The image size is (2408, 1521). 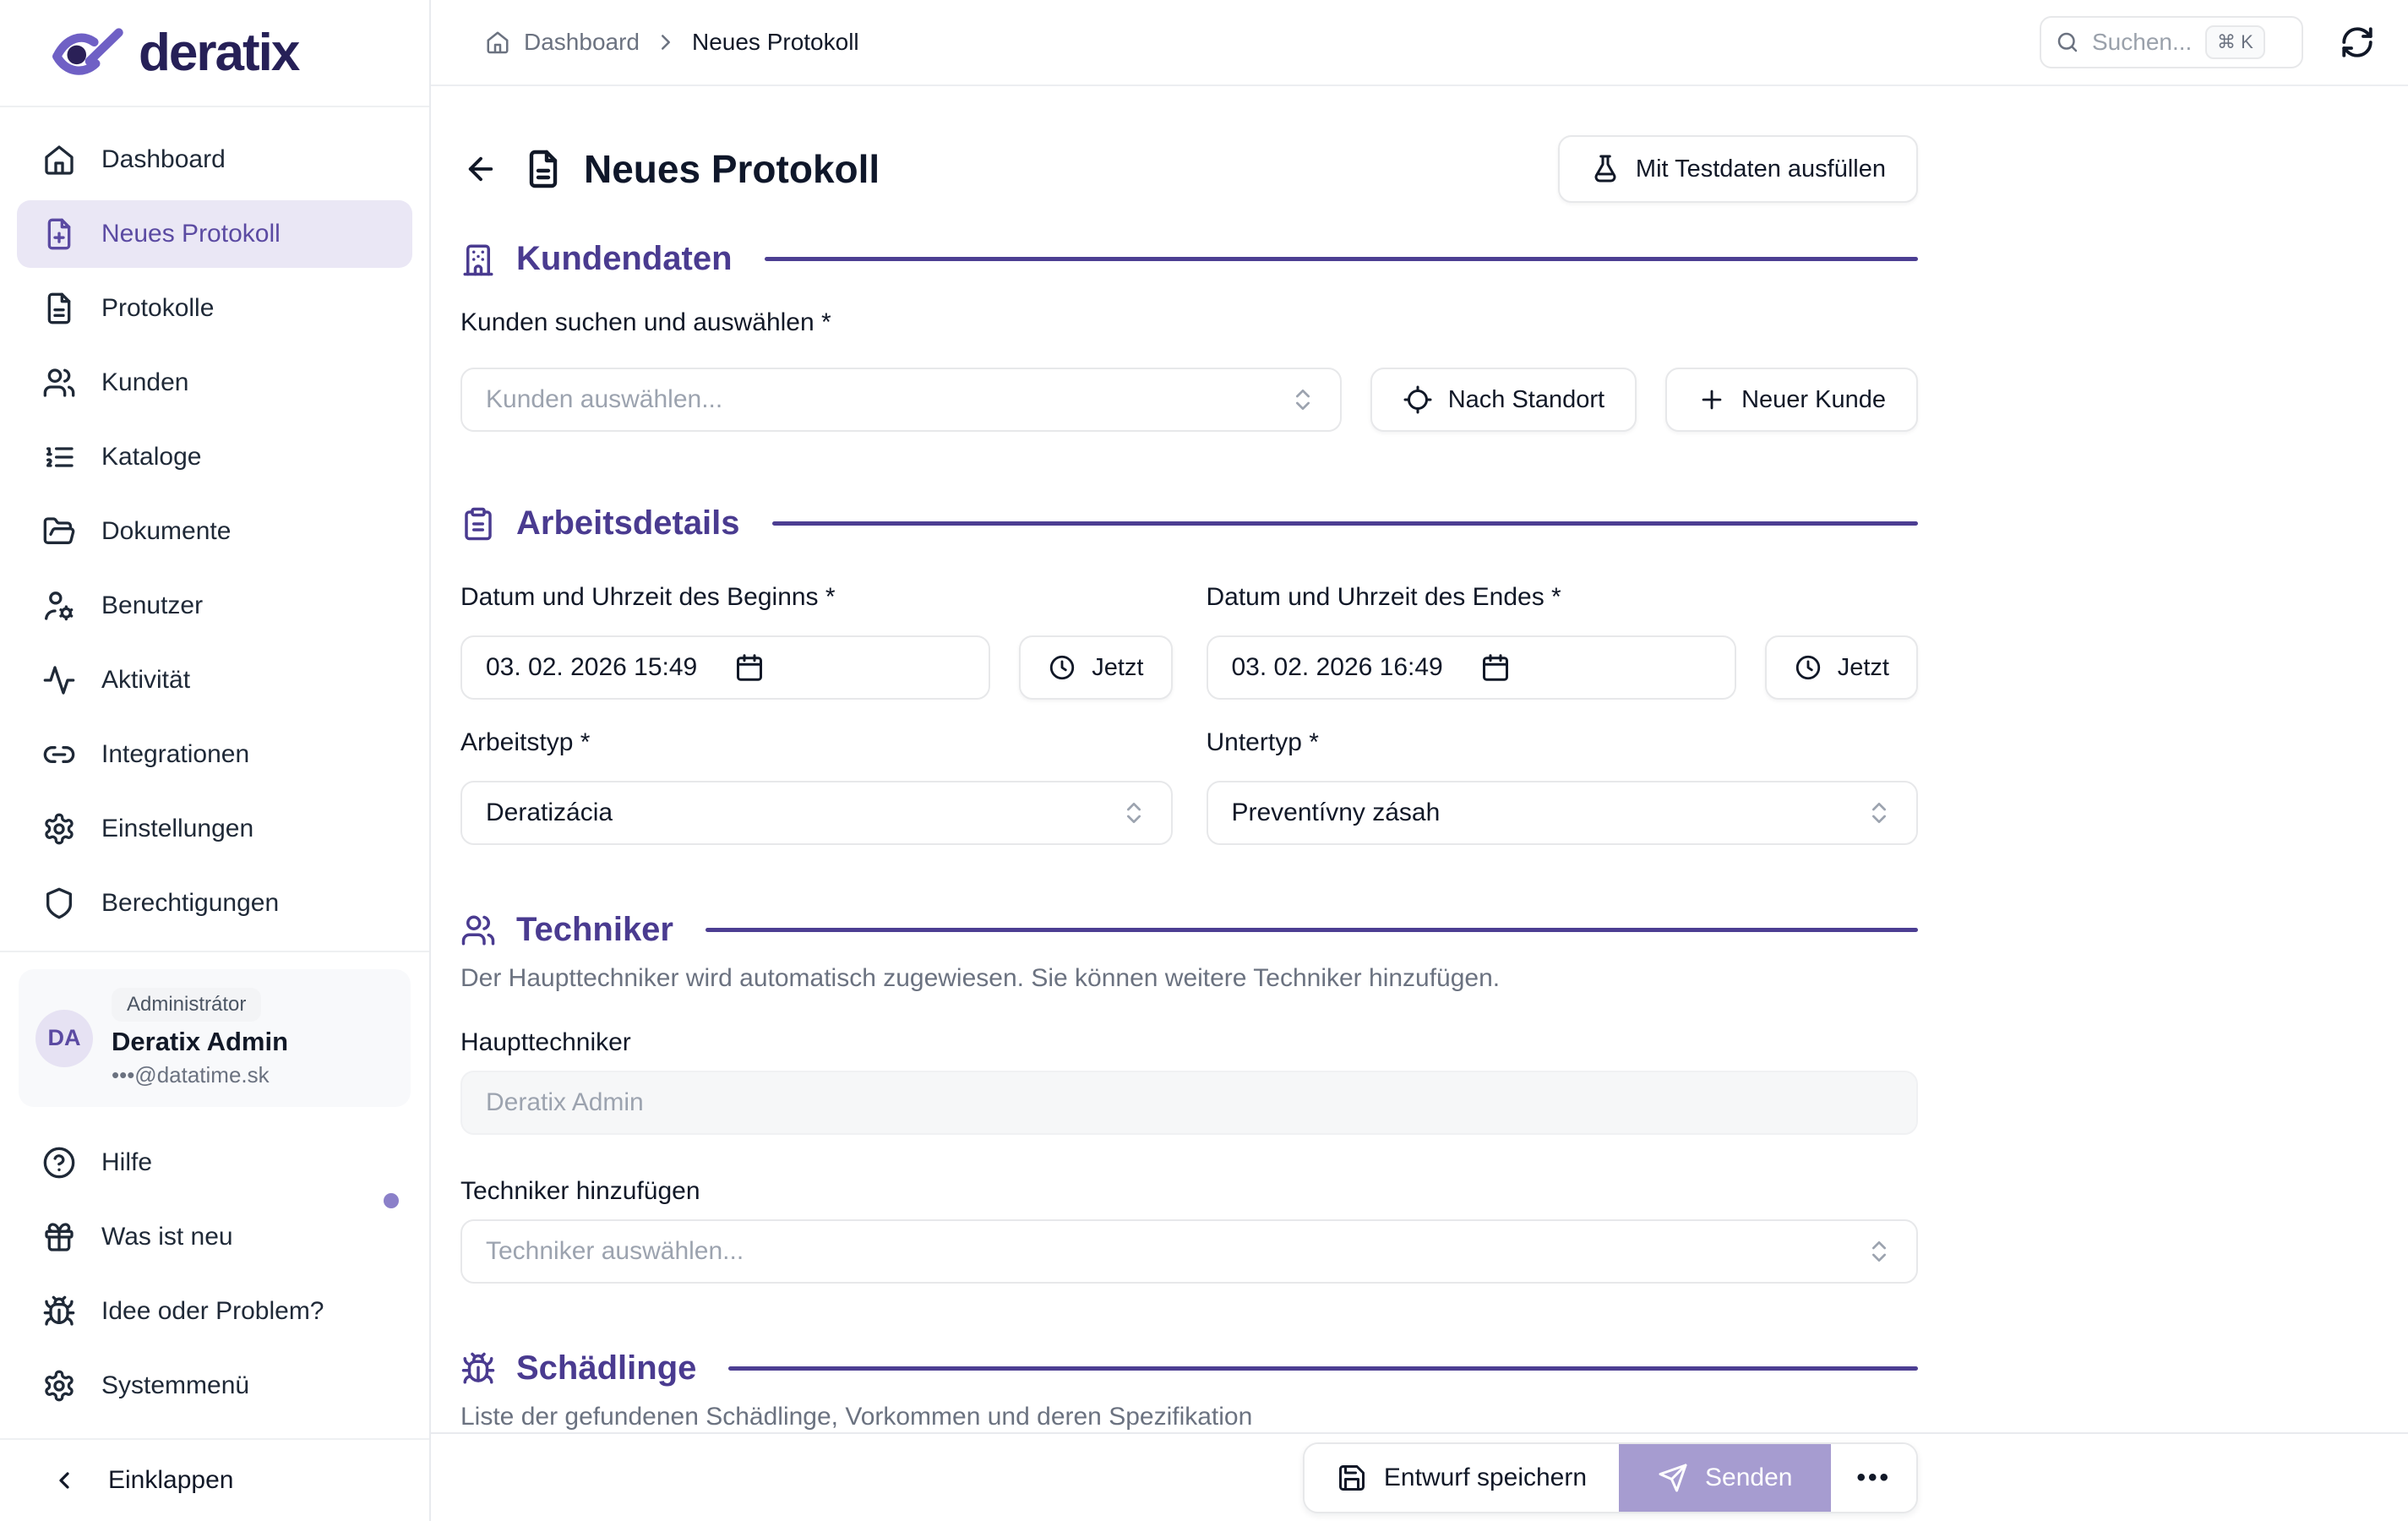 I want to click on sidebar-item-benutzer: Benutzer, so click(x=214, y=606).